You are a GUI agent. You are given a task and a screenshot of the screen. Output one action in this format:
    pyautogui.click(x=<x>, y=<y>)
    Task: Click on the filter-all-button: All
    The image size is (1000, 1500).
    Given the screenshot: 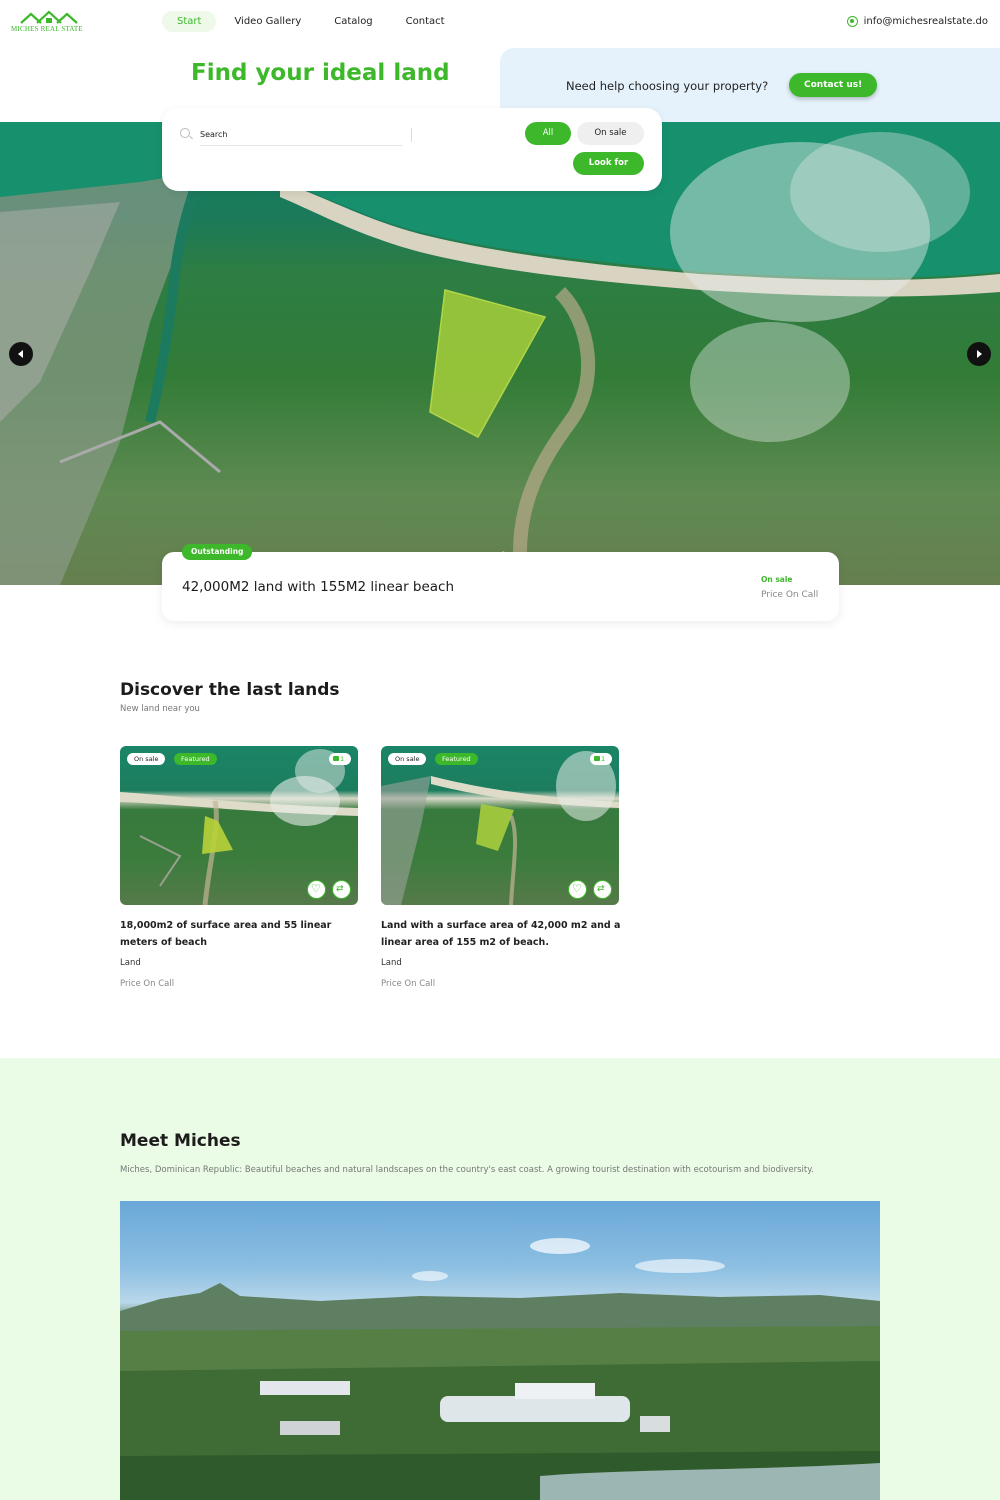 What is the action you would take?
    pyautogui.click(x=548, y=133)
    